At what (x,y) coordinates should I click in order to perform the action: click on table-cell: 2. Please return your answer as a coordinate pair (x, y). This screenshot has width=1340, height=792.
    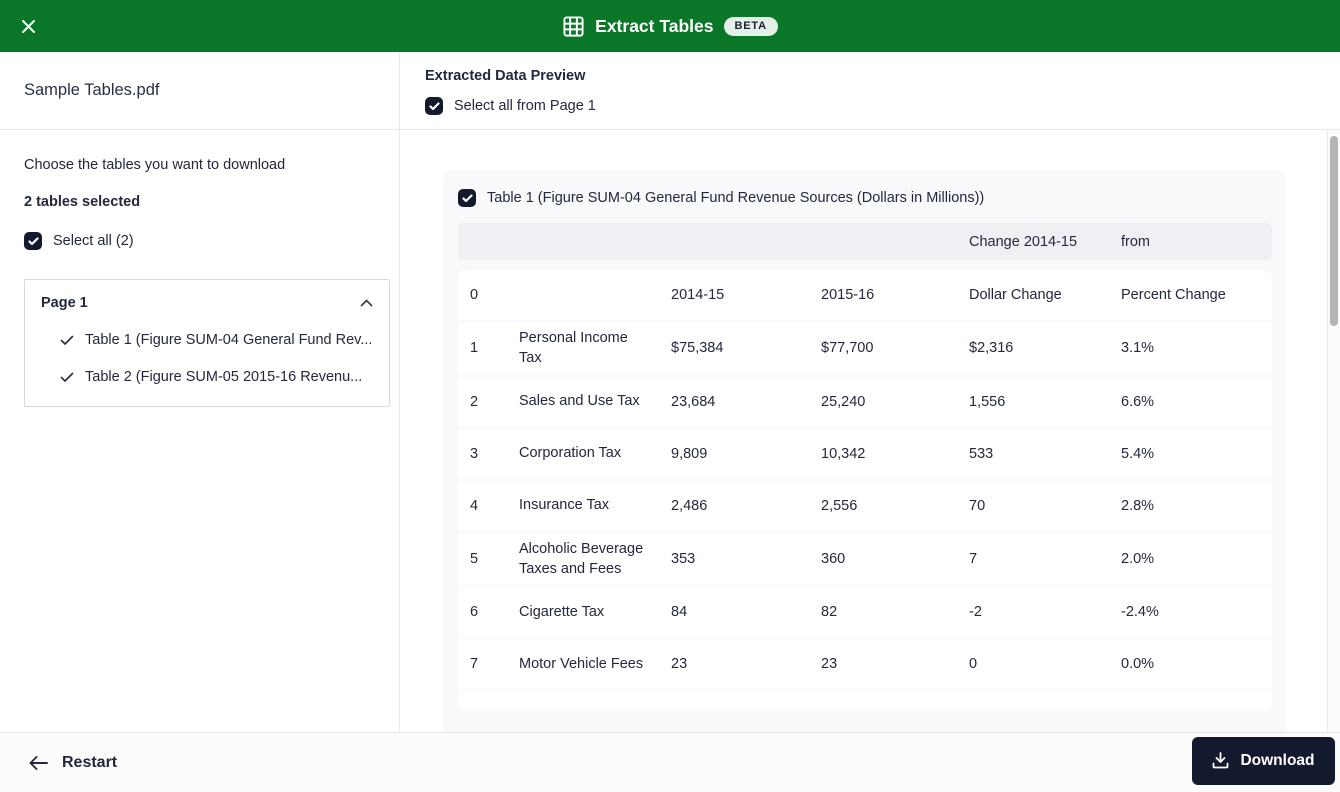
    Looking at the image, I should click on (474, 401).